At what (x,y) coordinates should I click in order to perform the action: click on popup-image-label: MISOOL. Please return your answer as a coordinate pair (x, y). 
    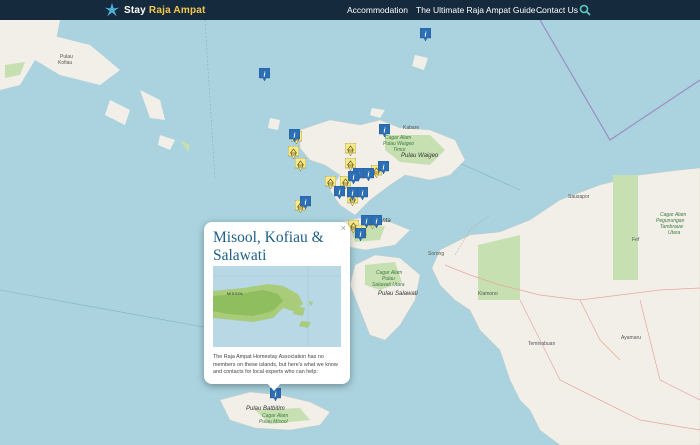
    Looking at the image, I should click on (235, 294).